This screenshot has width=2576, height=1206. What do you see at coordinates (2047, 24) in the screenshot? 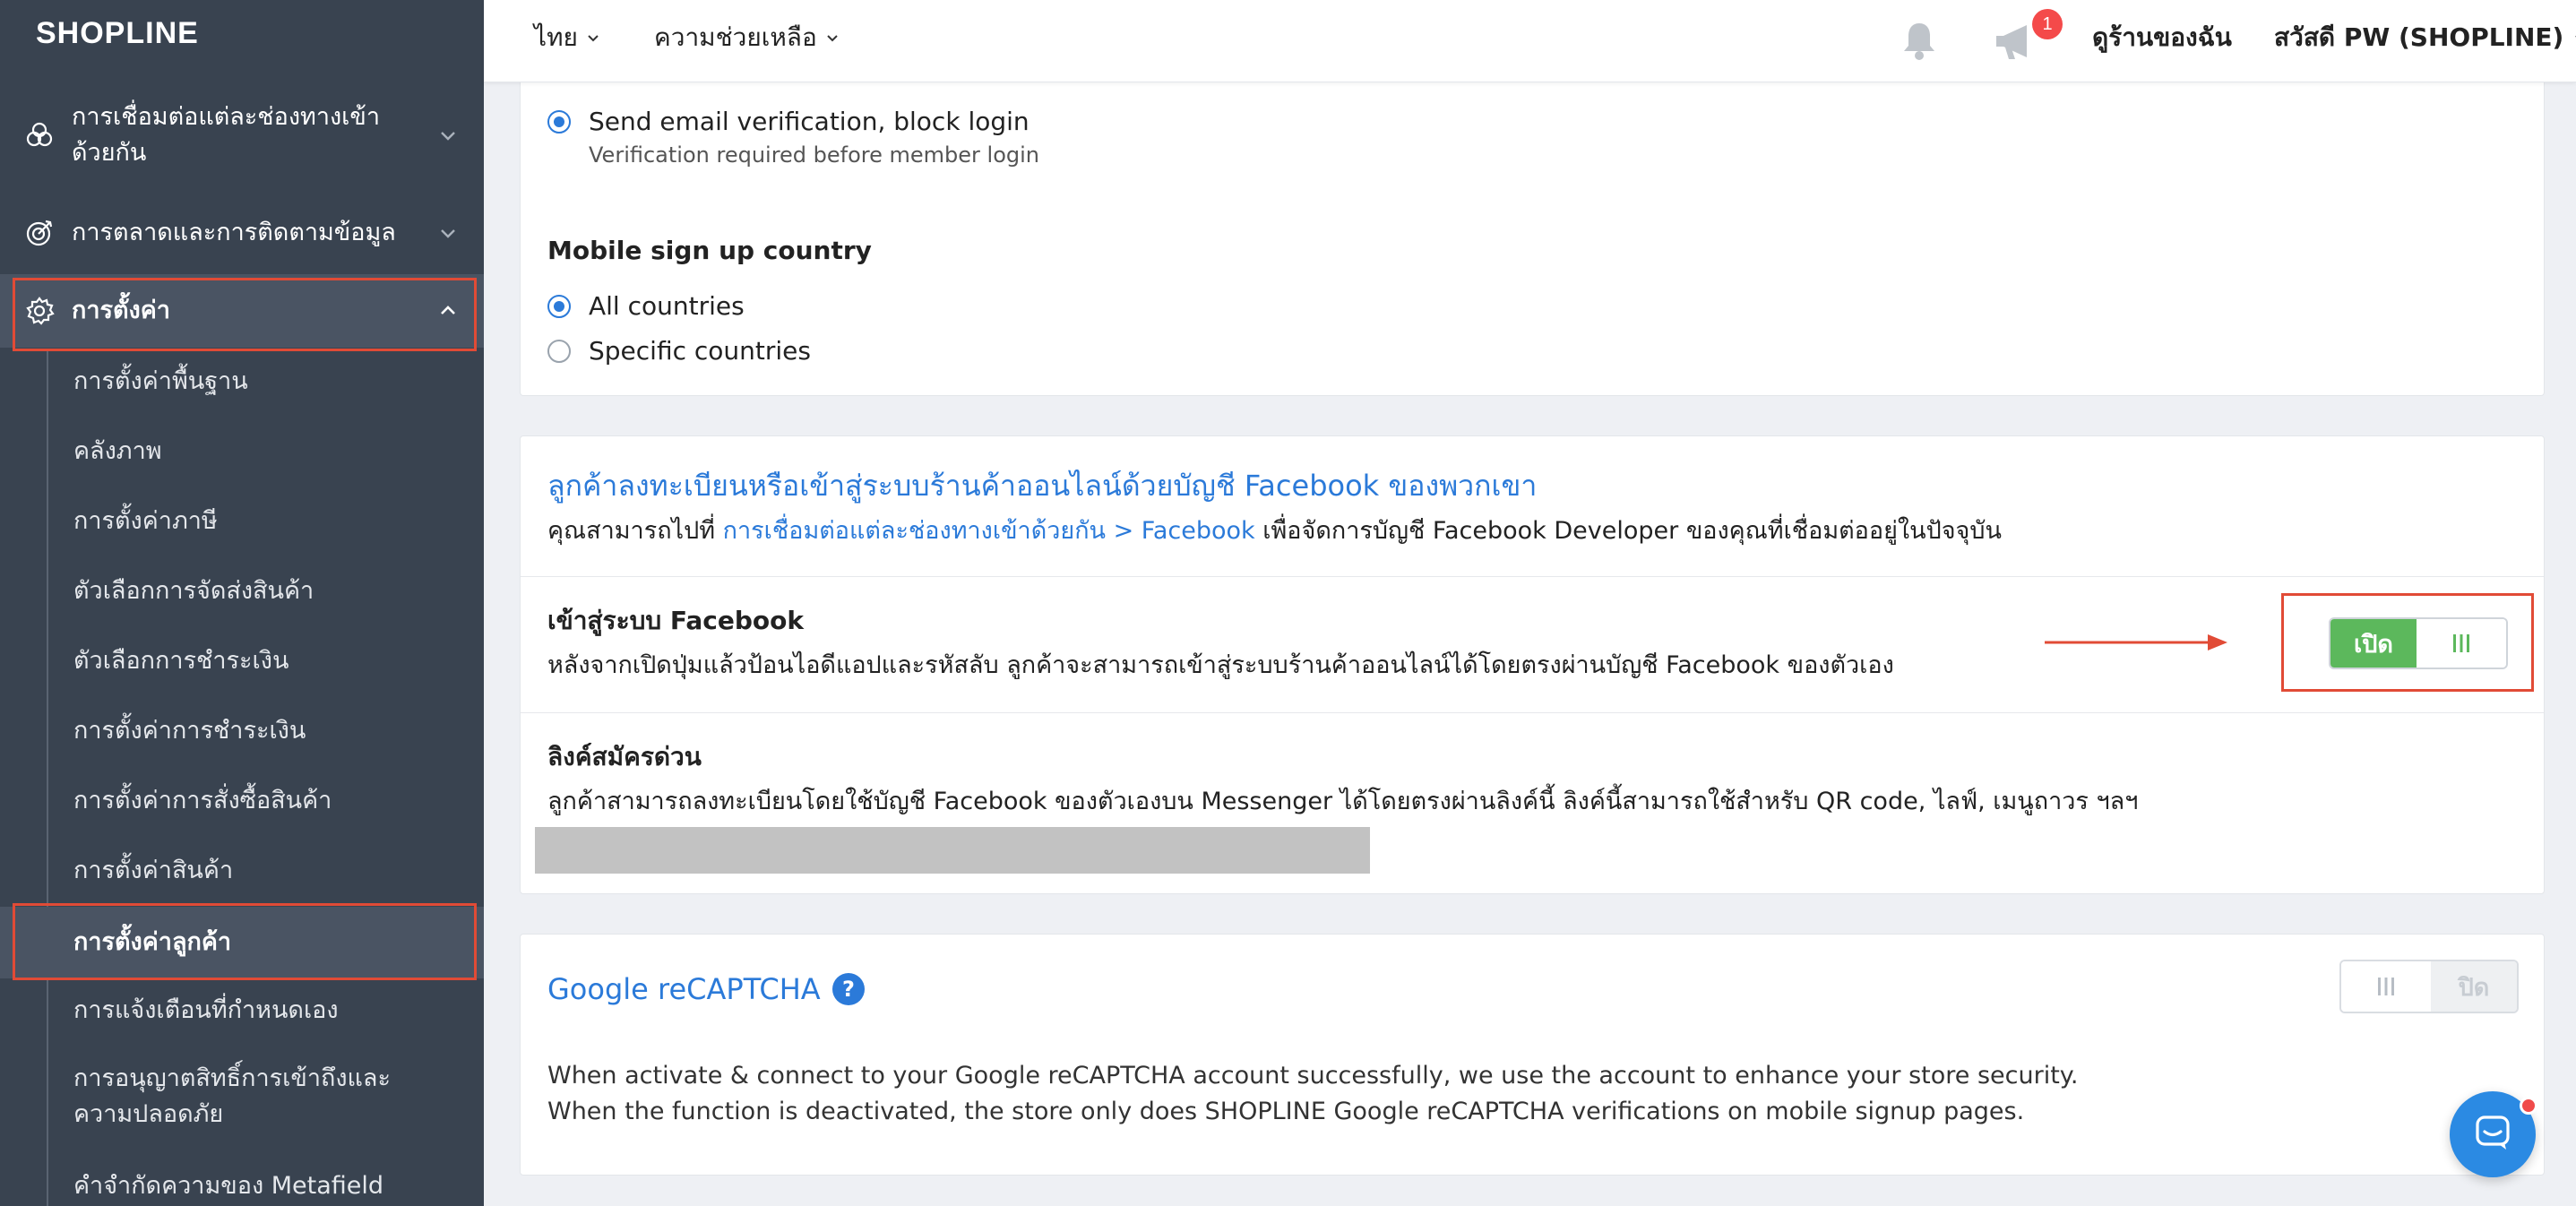
I see `notification-badge: 1` at bounding box center [2047, 24].